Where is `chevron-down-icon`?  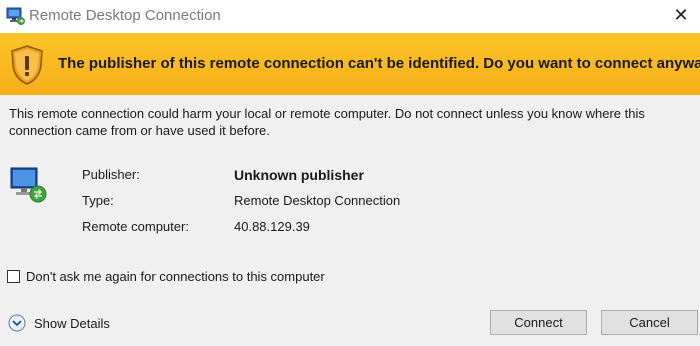 chevron-down-icon is located at coordinates (17, 323).